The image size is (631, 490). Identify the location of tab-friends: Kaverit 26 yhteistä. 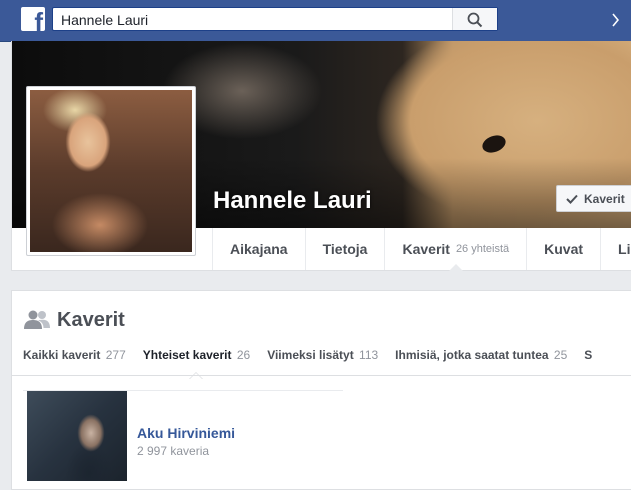
(455, 249).